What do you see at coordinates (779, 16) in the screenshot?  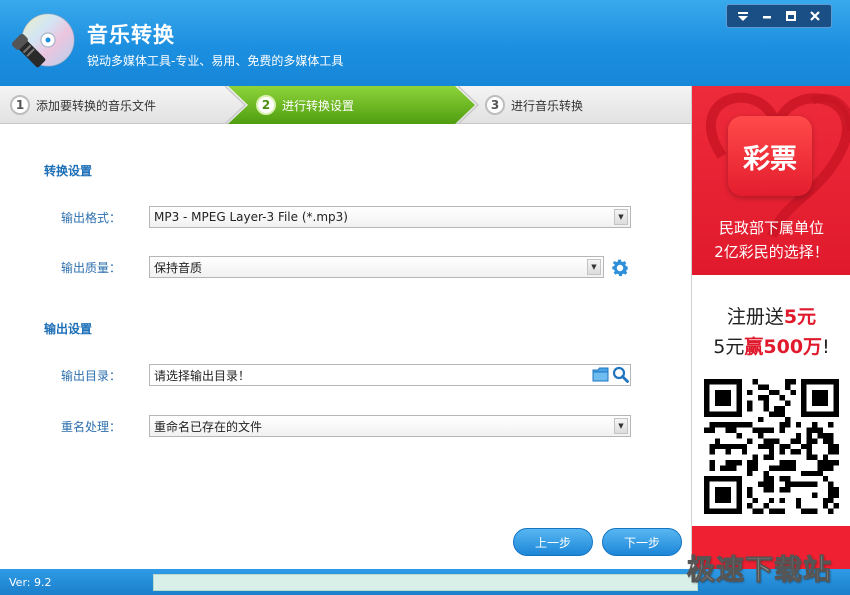 I see `window-controls` at bounding box center [779, 16].